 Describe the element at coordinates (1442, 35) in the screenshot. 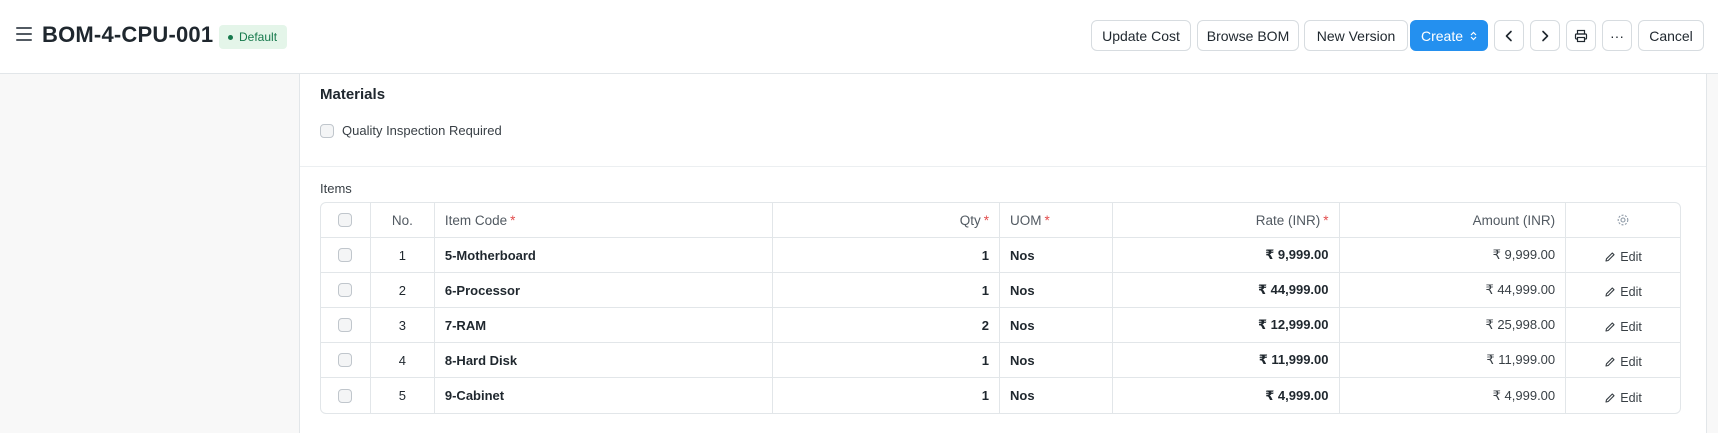

I see `create-button-label: Create` at that location.